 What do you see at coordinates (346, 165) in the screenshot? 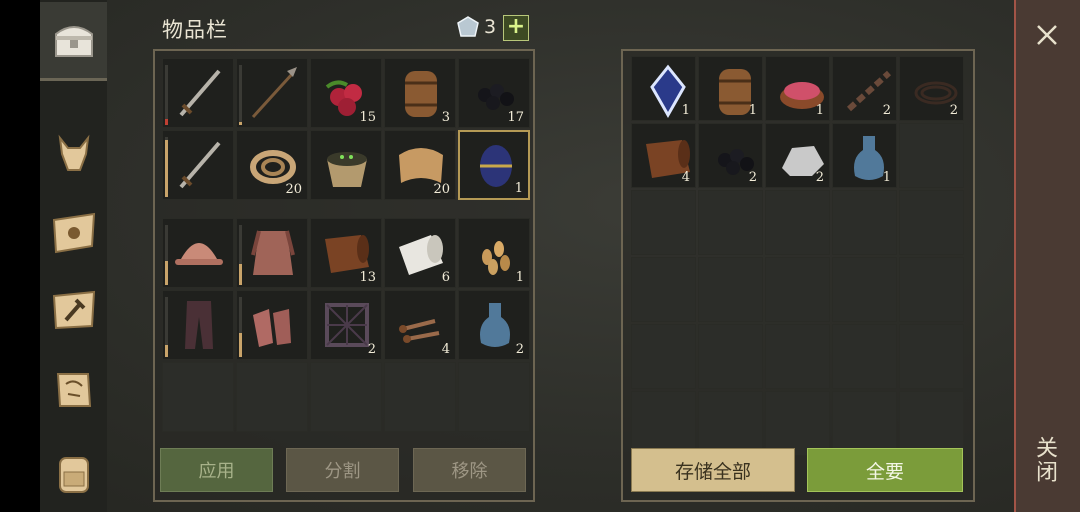
I see `inventory-slot-basket` at bounding box center [346, 165].